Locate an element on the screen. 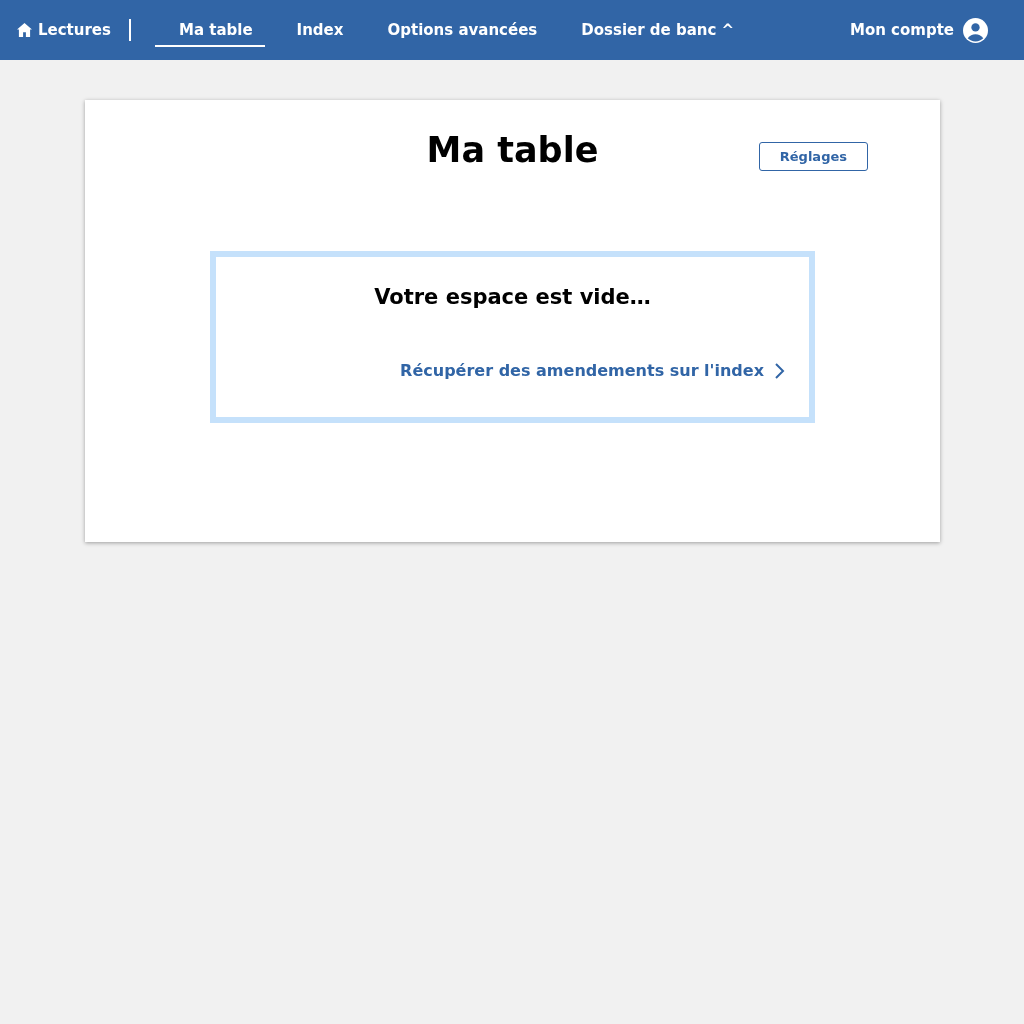 Image resolution: width=1024 pixels, height=1024 pixels. page-title: Ma table is located at coordinates (512, 149).